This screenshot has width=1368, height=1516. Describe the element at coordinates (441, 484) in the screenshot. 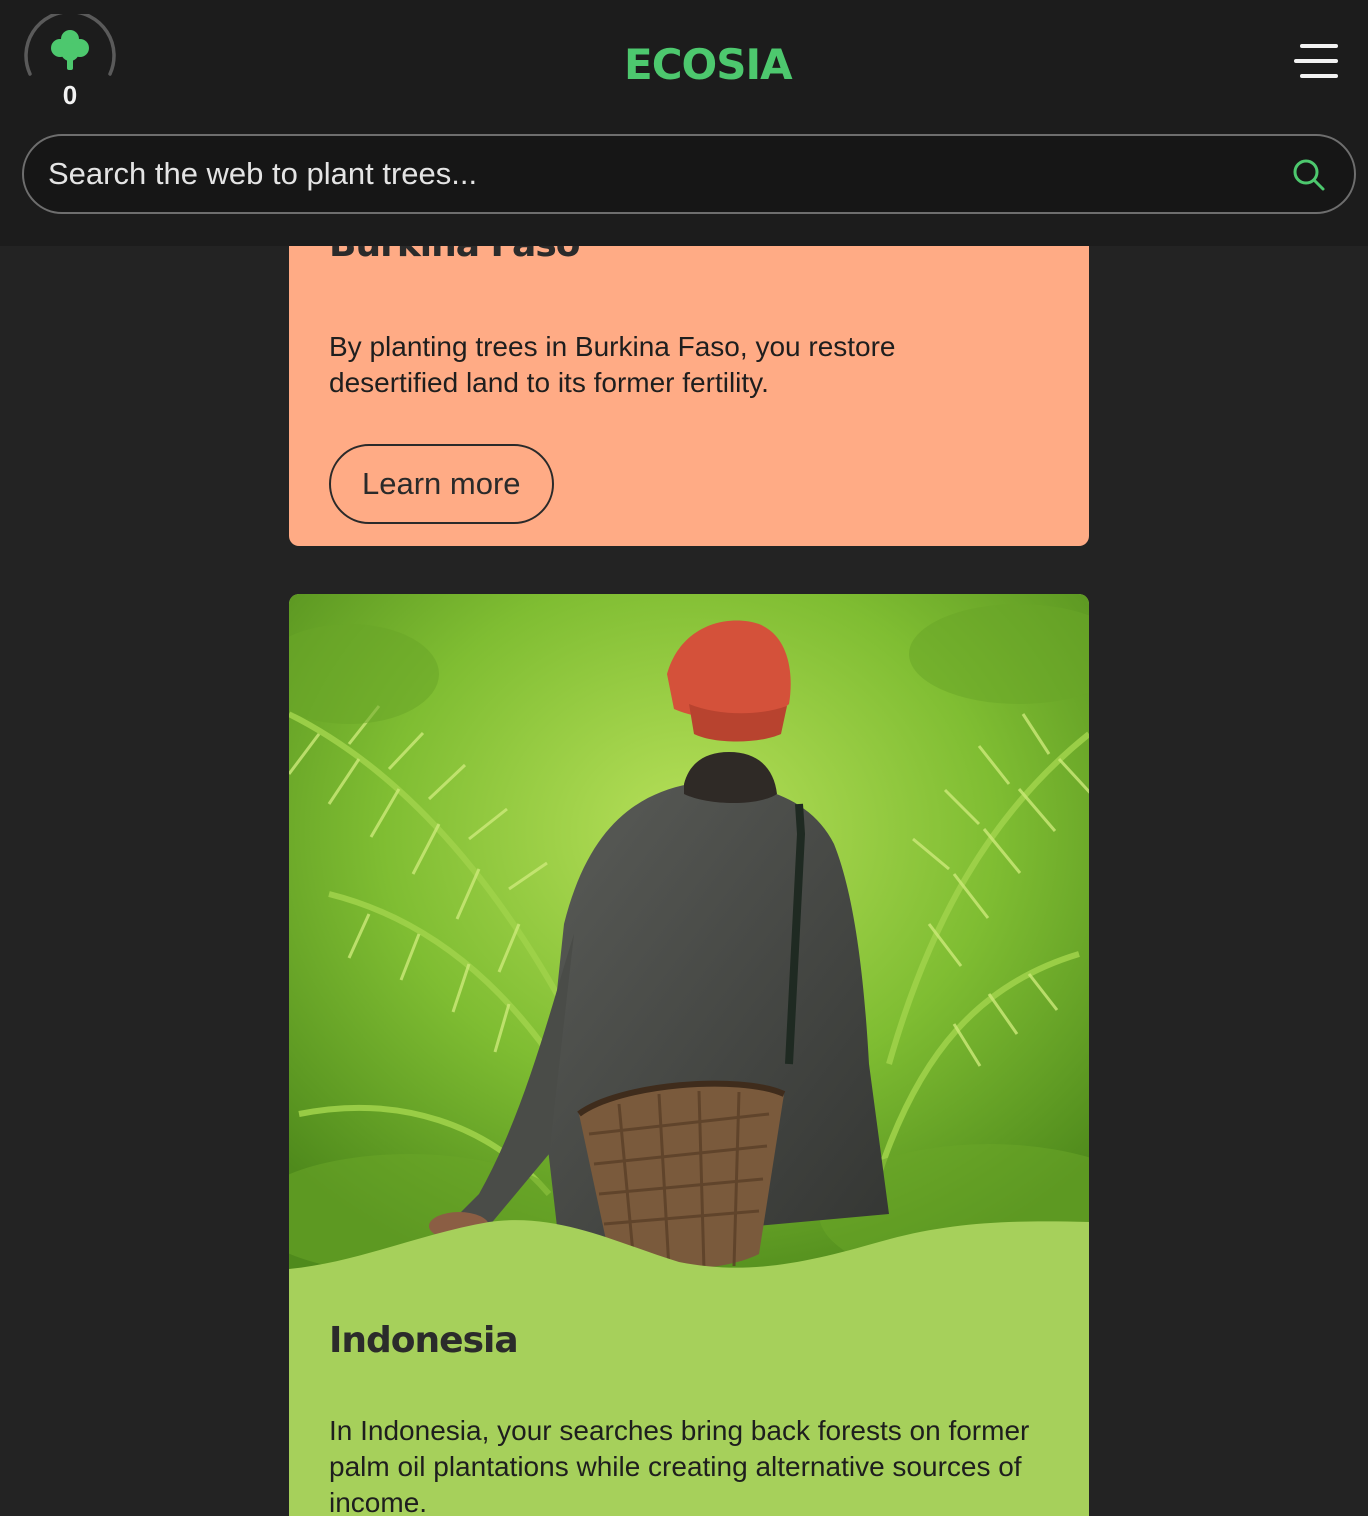

I see `learn-more-button: Learn more` at that location.